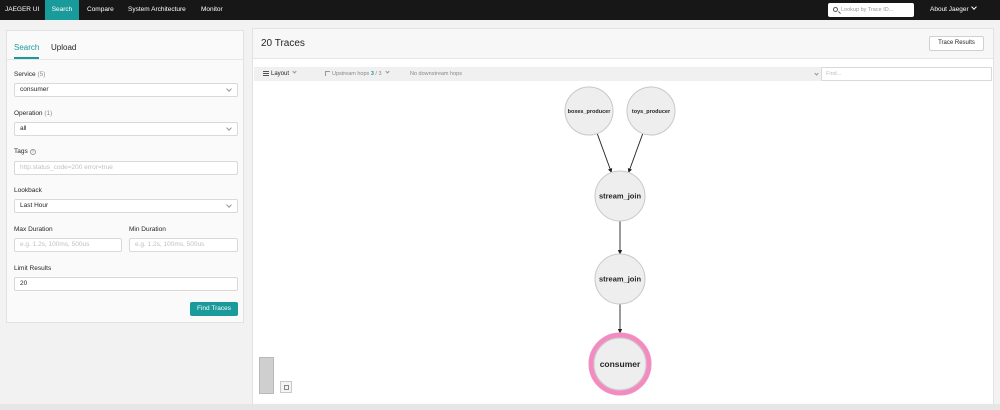  I want to click on node-stream_join_2: stream_join, so click(620, 279).